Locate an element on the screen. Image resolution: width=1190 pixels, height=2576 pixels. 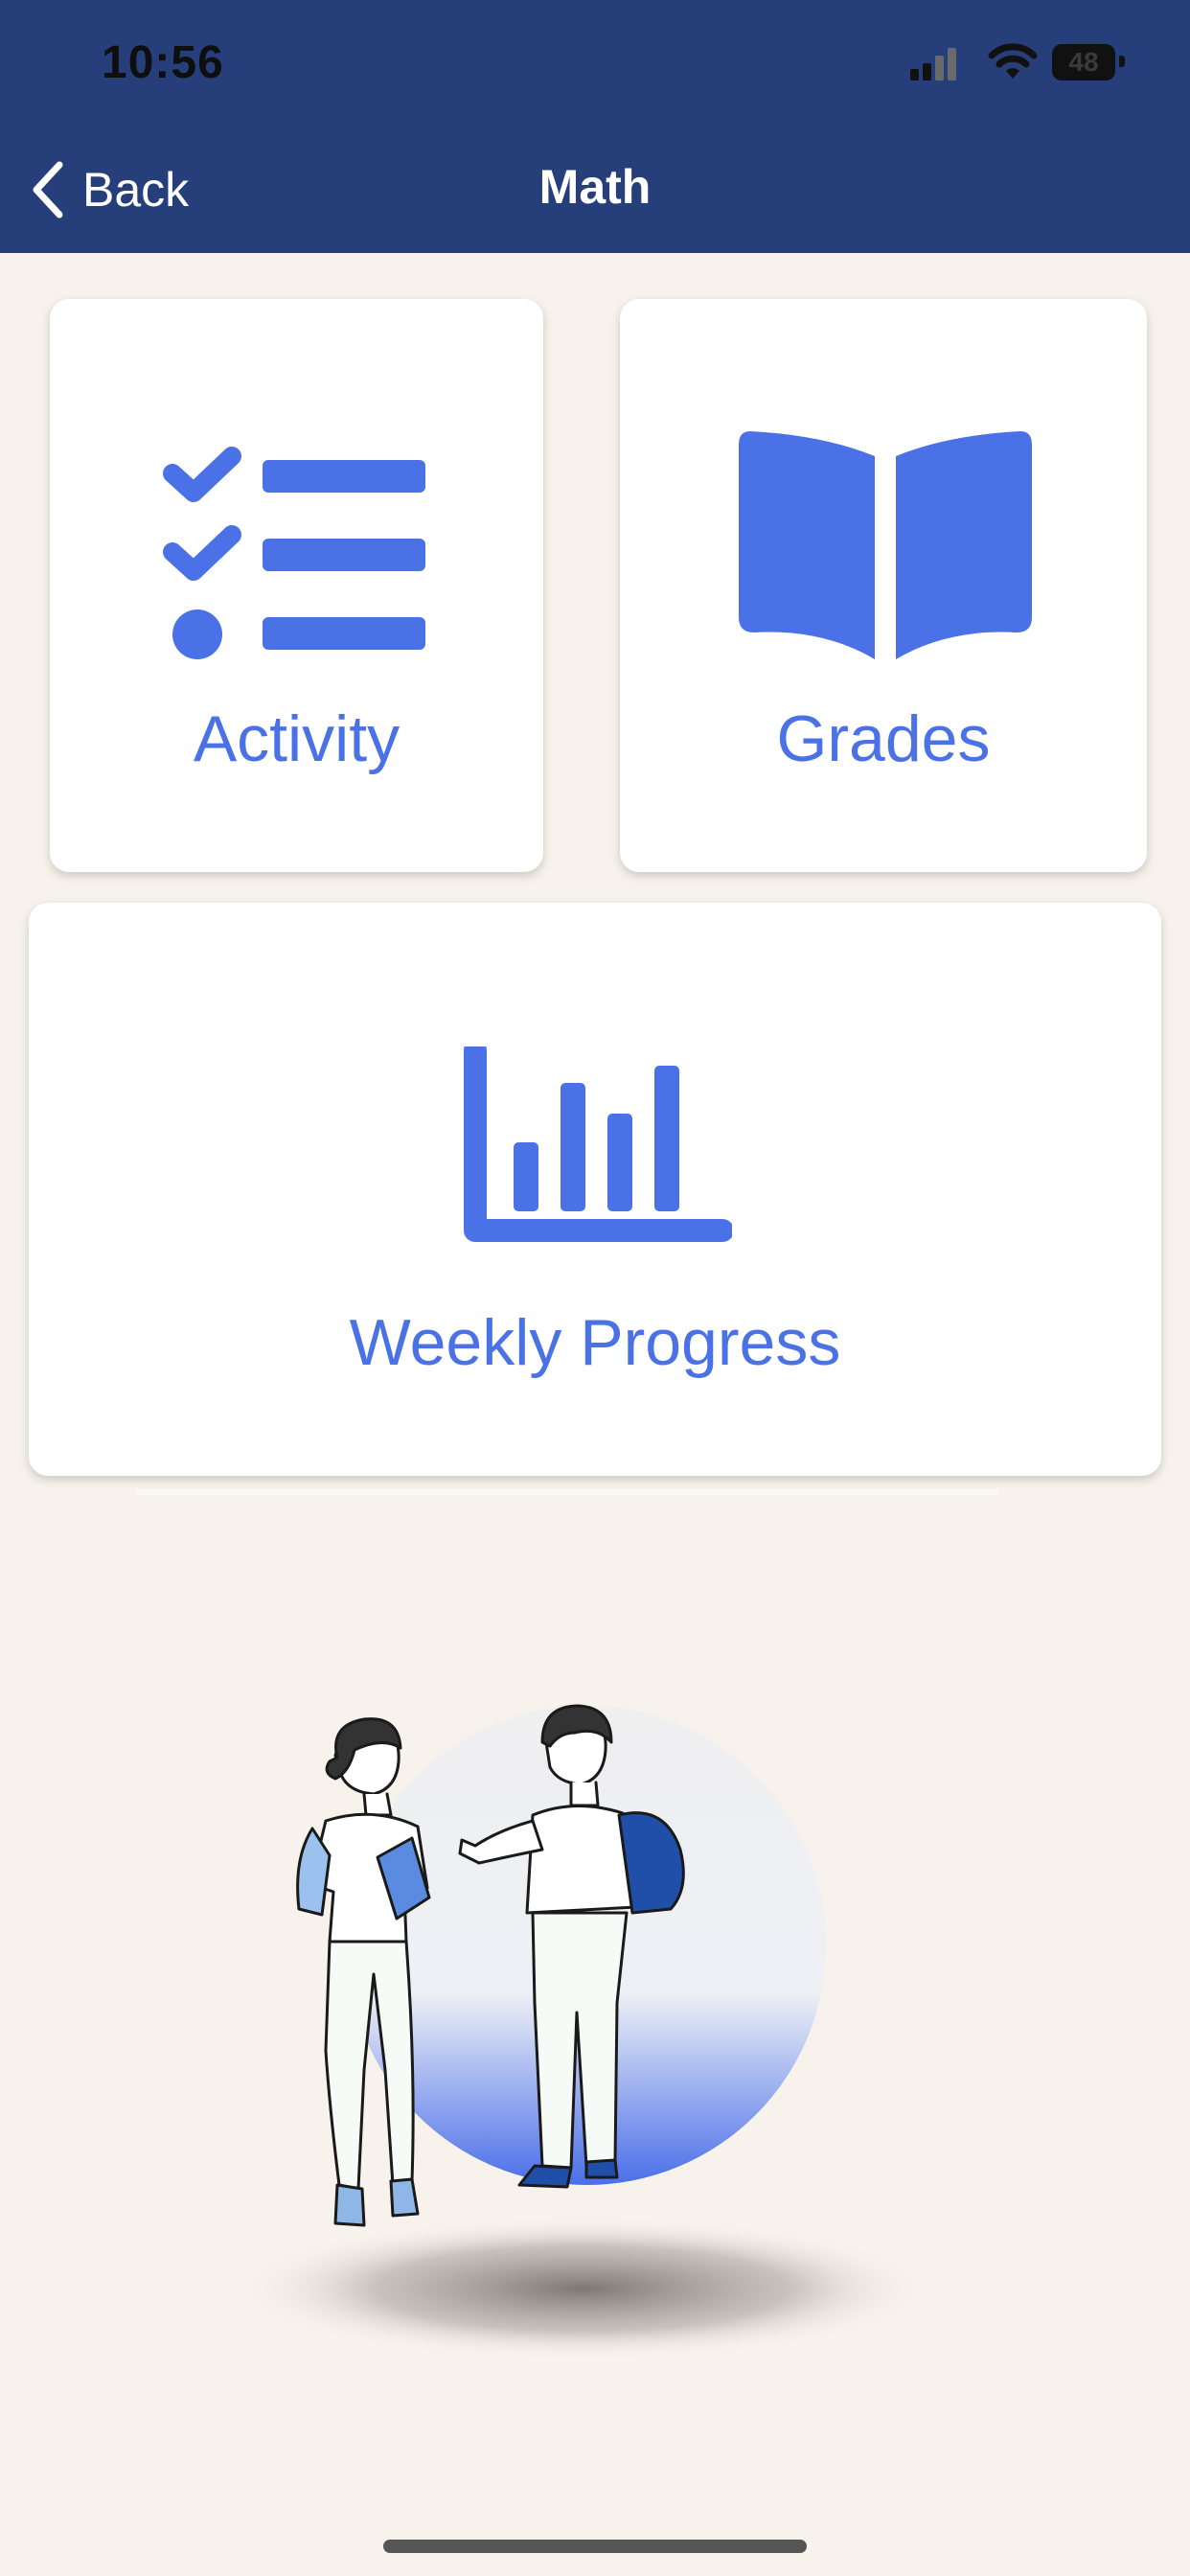
open-book-icon is located at coordinates (886, 545).